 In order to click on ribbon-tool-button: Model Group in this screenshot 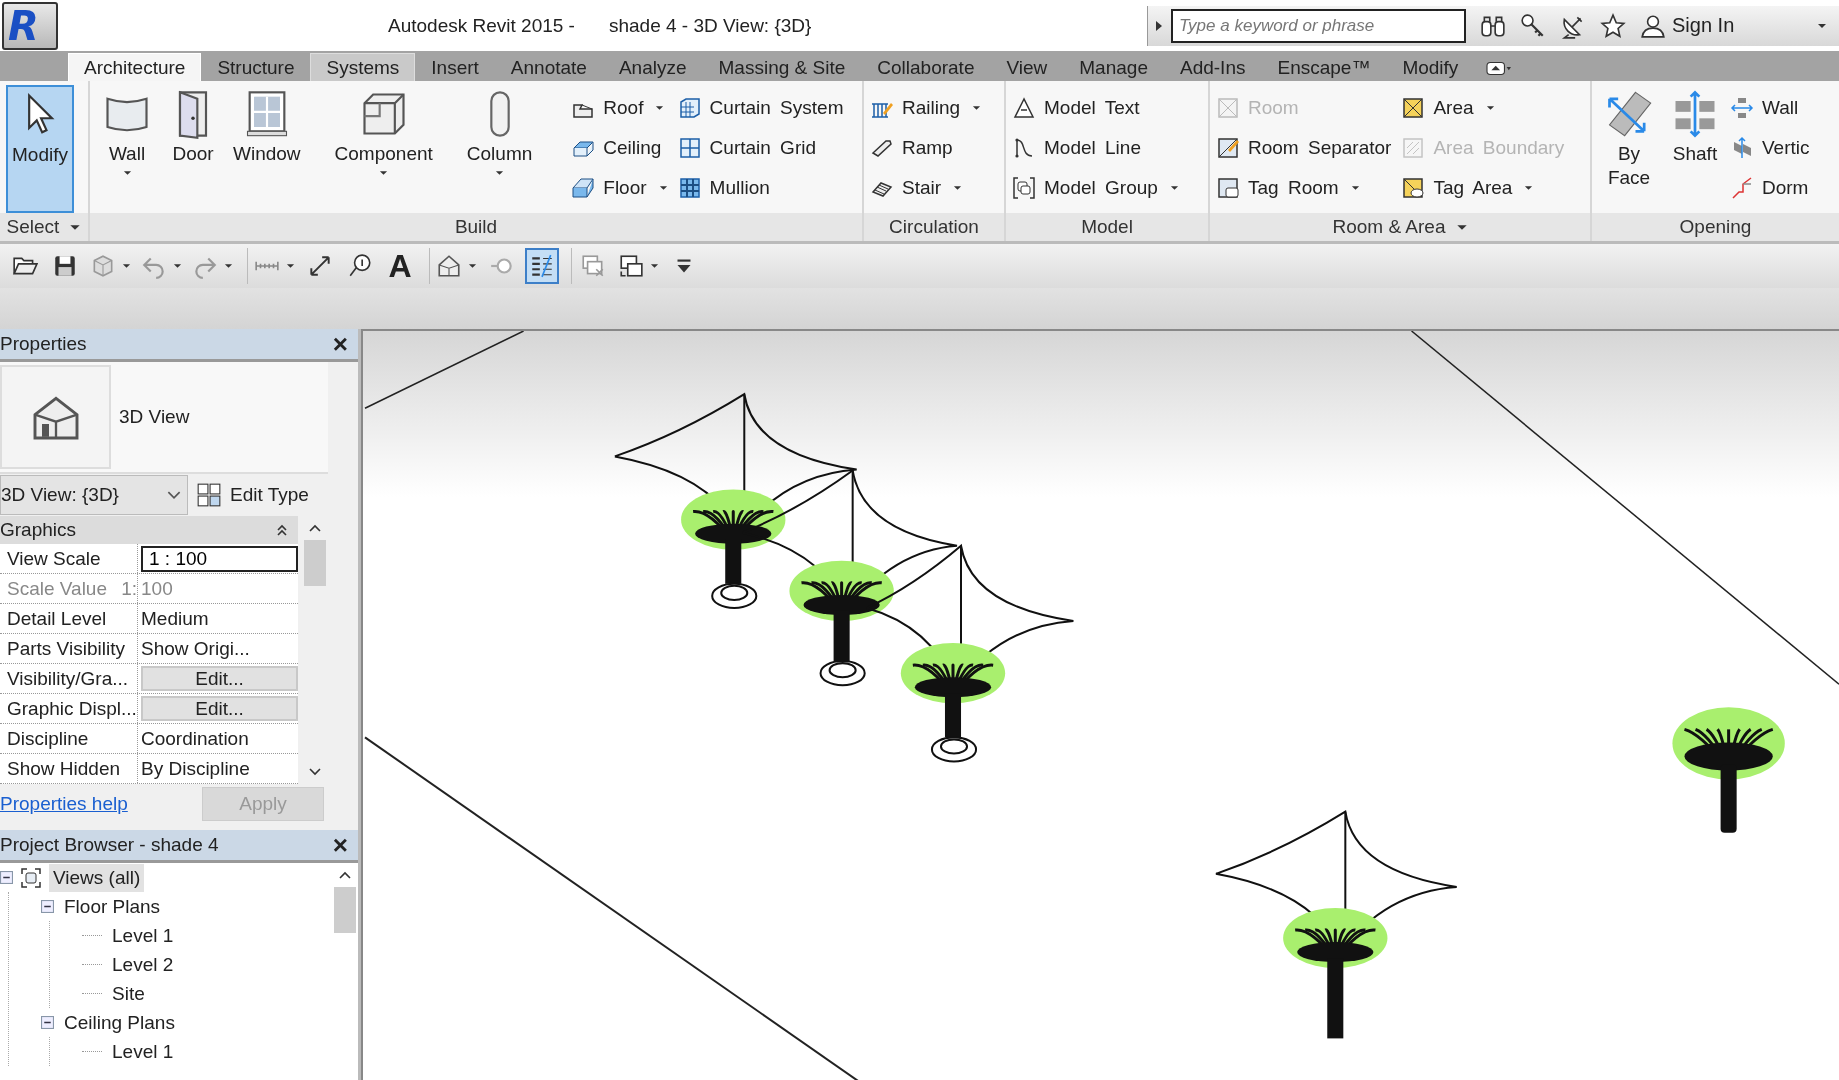, I will do `click(1095, 188)`.